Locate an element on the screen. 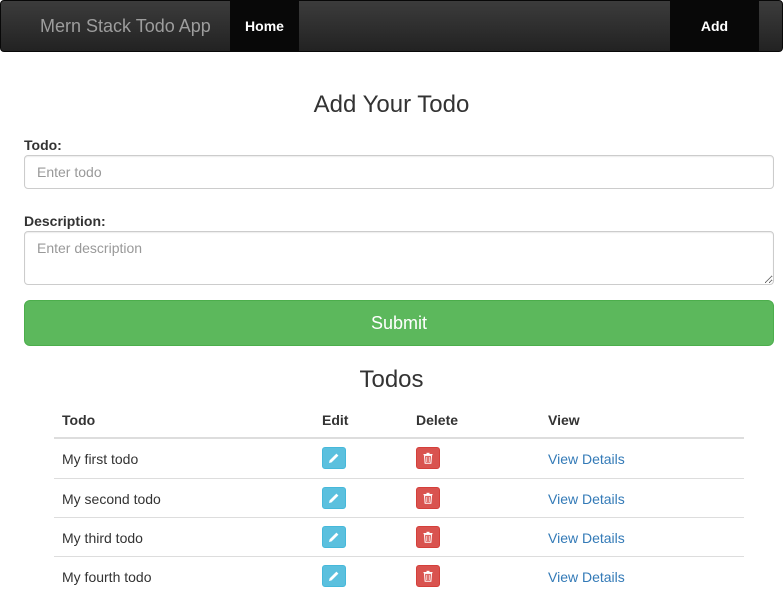  description-textarea is located at coordinates (399, 258).